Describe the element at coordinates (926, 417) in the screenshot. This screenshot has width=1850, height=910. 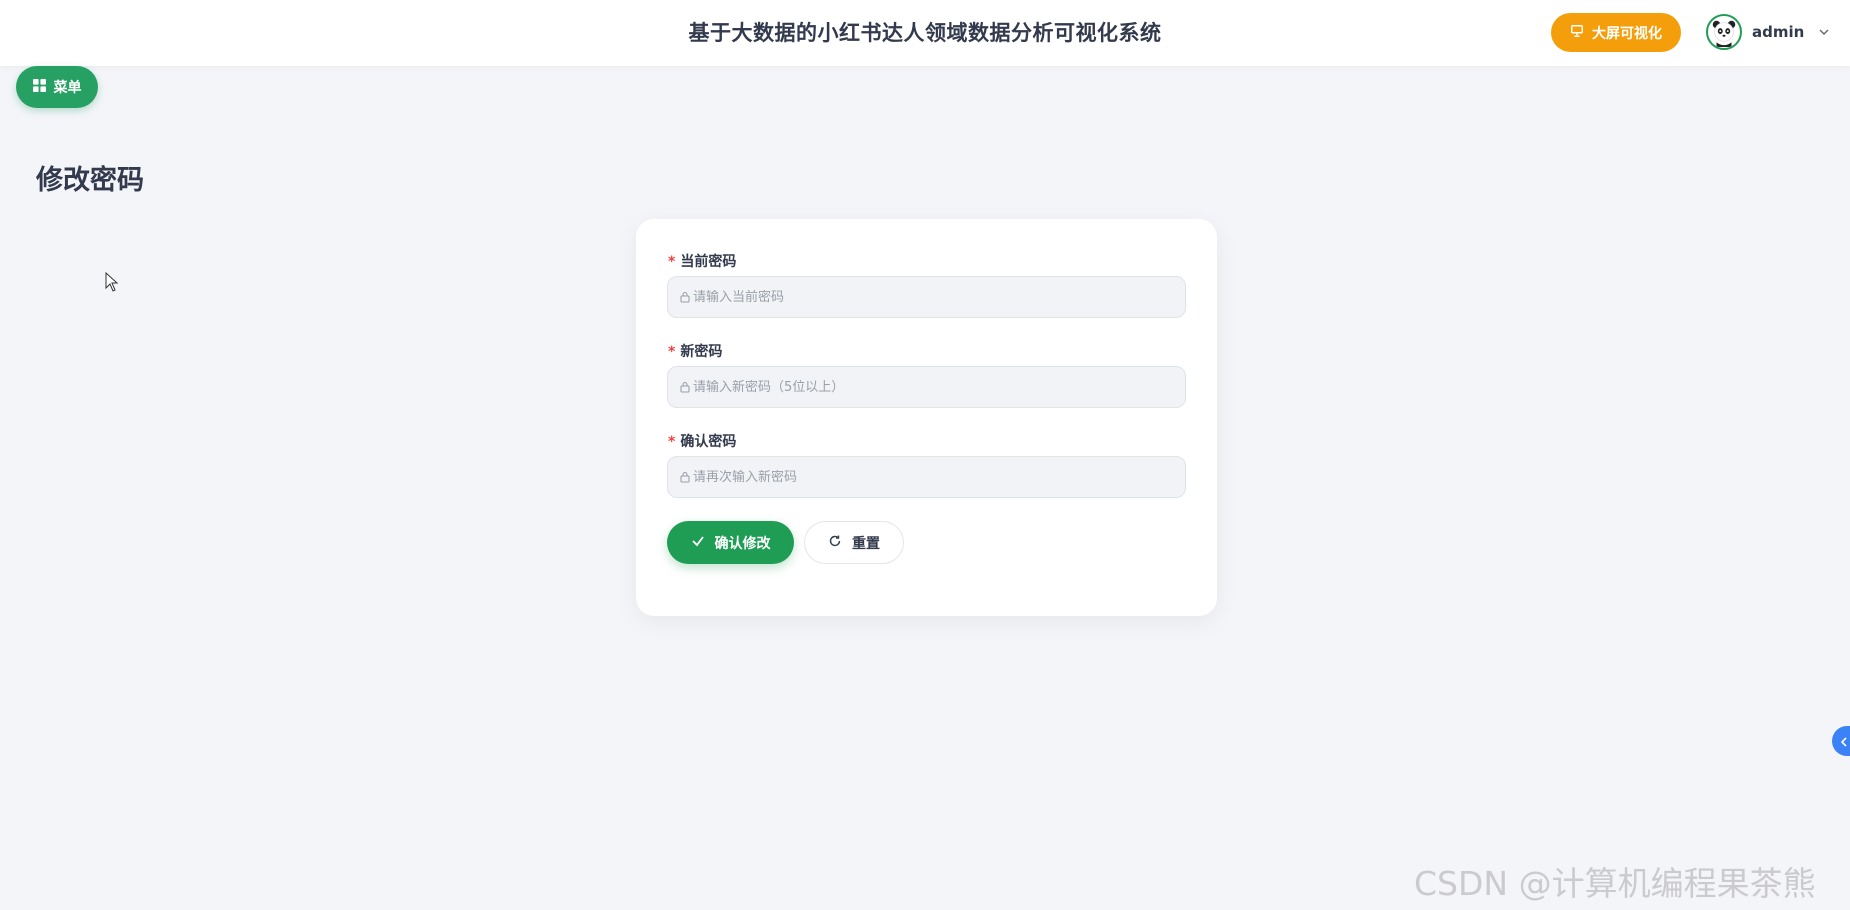
I see `password-form-card: * 当前密码 * 新密码 * 确认密码 确认修改 重置` at that location.